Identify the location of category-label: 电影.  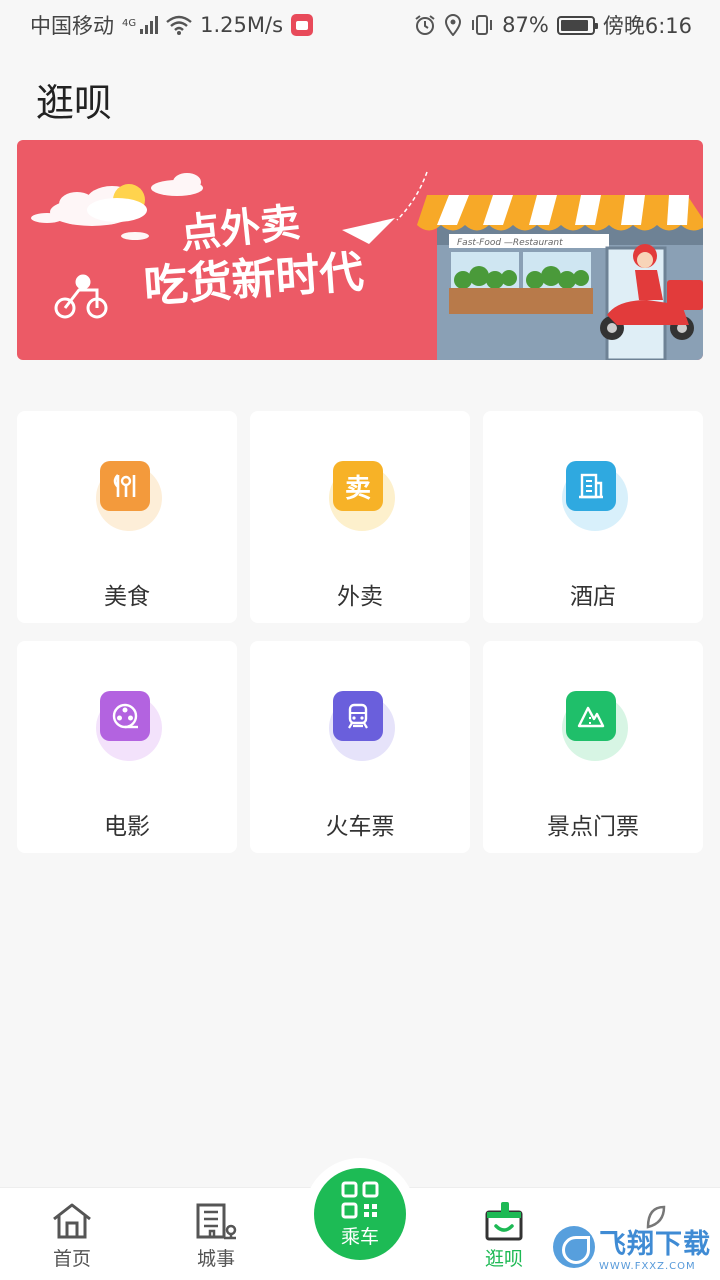
(127, 827).